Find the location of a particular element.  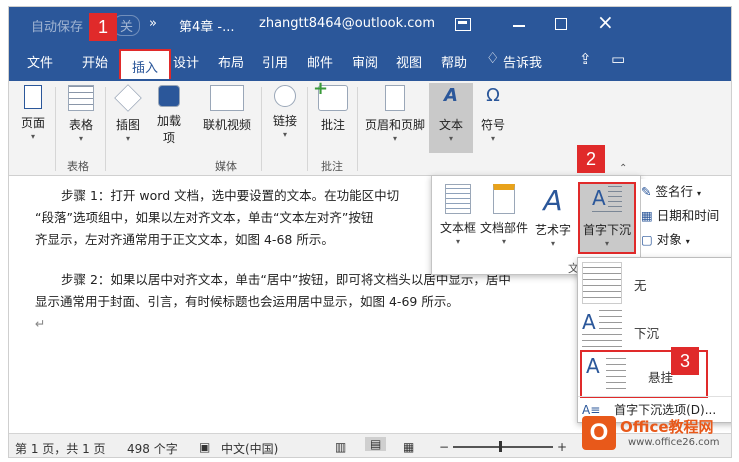

quickparts-icon is located at coordinates (504, 199).